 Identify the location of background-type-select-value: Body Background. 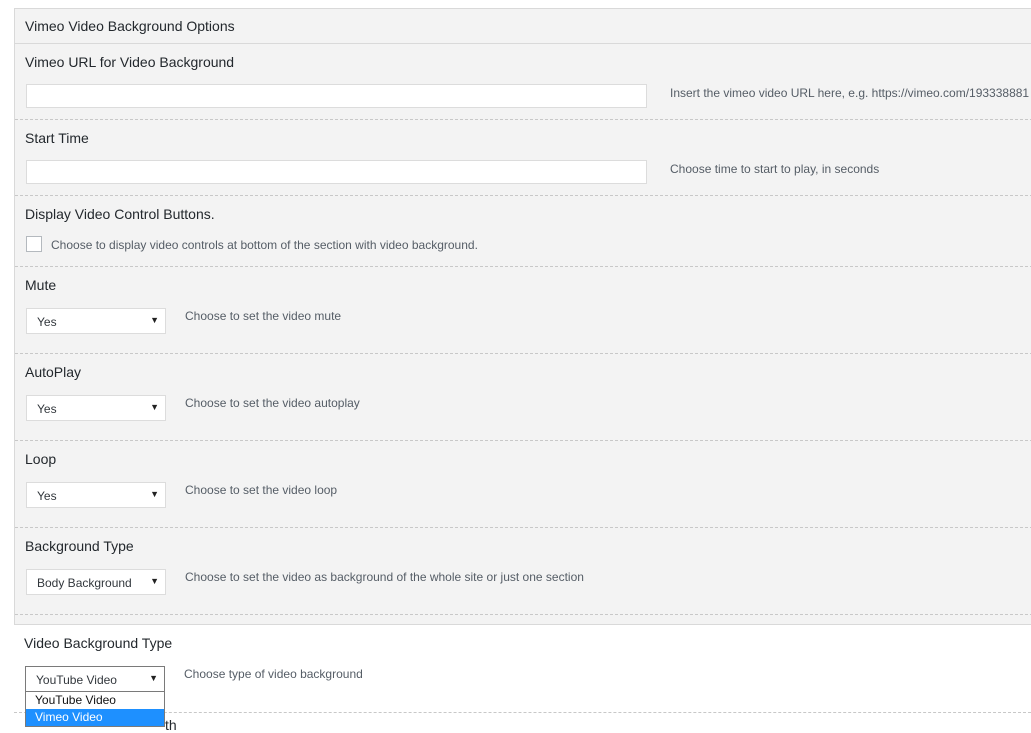
(84, 583).